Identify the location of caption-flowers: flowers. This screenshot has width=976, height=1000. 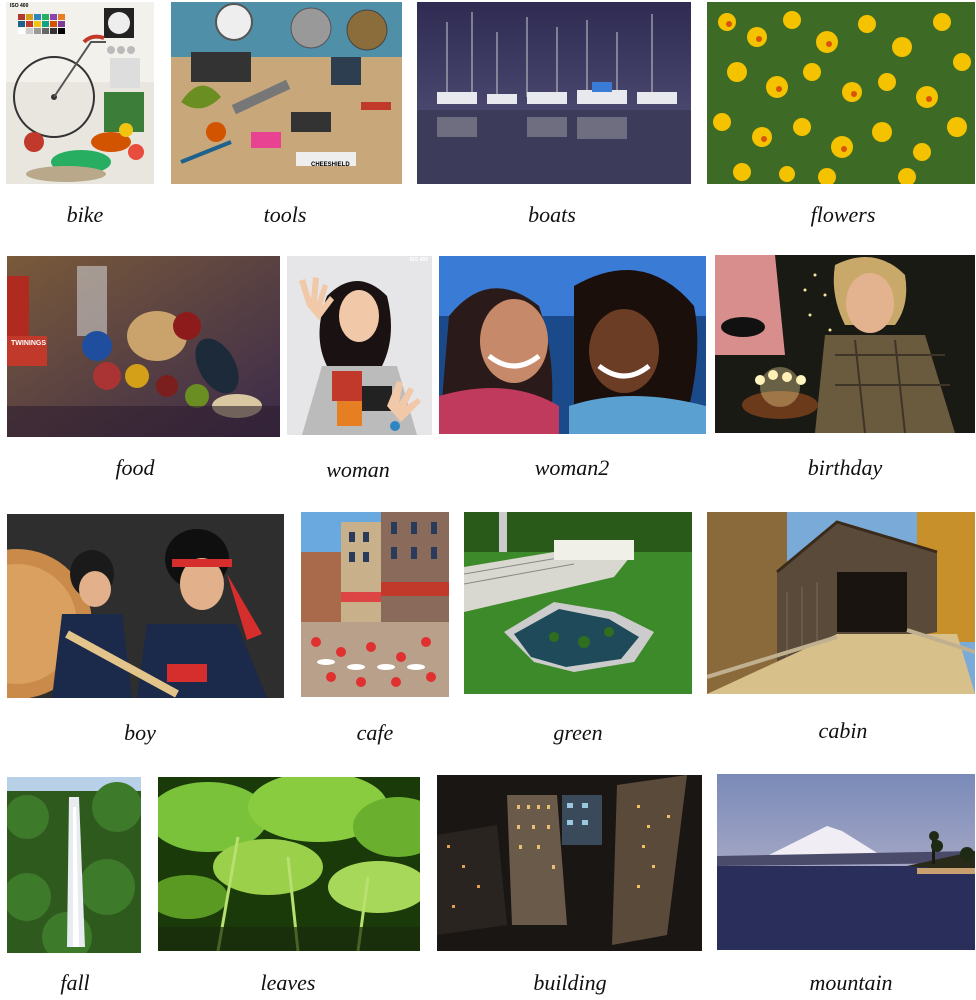
(843, 214).